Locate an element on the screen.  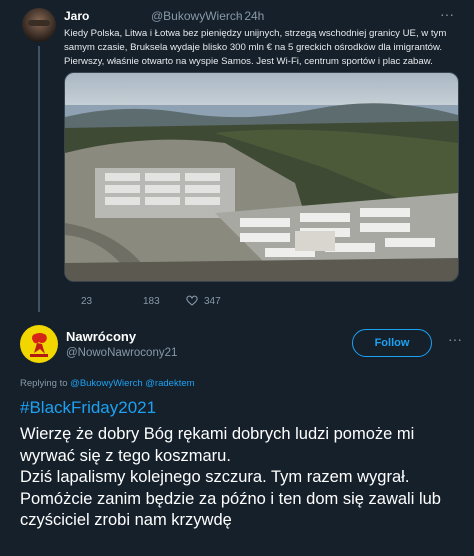
parent-timestamp: · 24h is located at coordinates (250, 16).